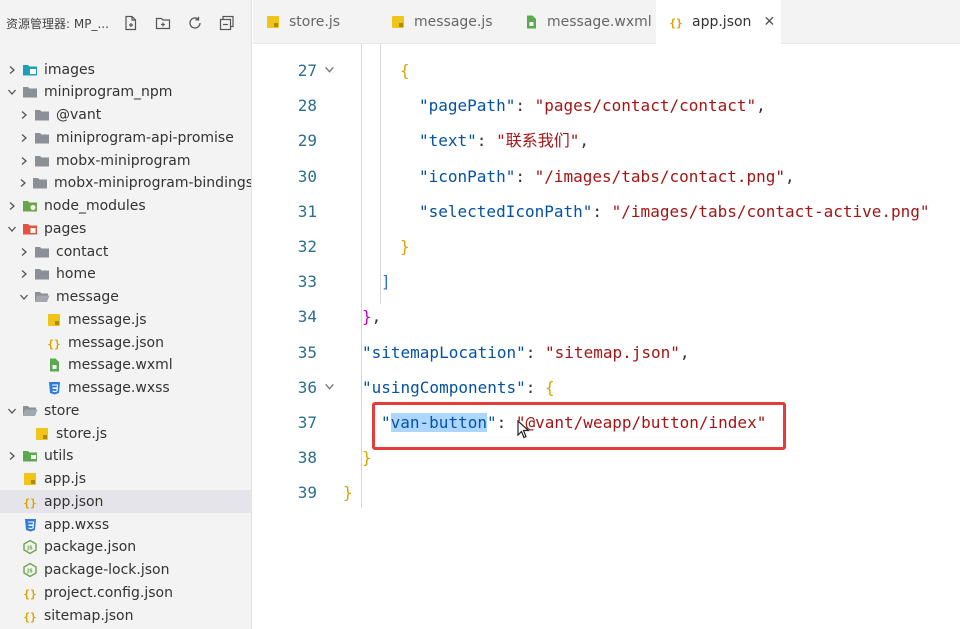 The image size is (960, 629). I want to click on line-number: 32, so click(307, 246).